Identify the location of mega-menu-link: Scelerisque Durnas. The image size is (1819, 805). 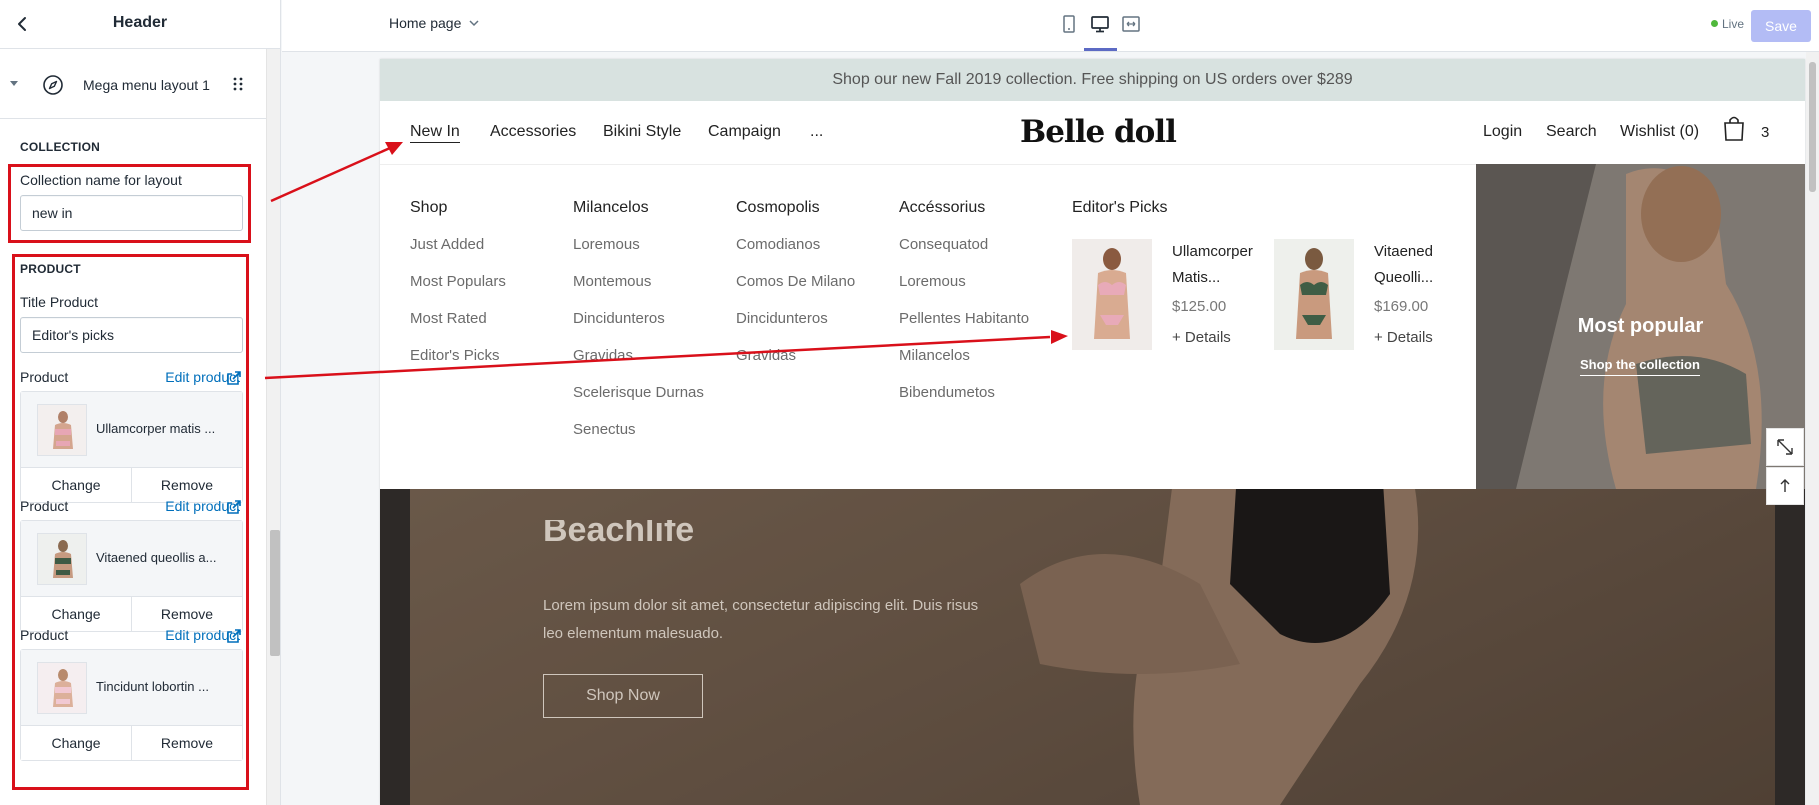
(638, 400).